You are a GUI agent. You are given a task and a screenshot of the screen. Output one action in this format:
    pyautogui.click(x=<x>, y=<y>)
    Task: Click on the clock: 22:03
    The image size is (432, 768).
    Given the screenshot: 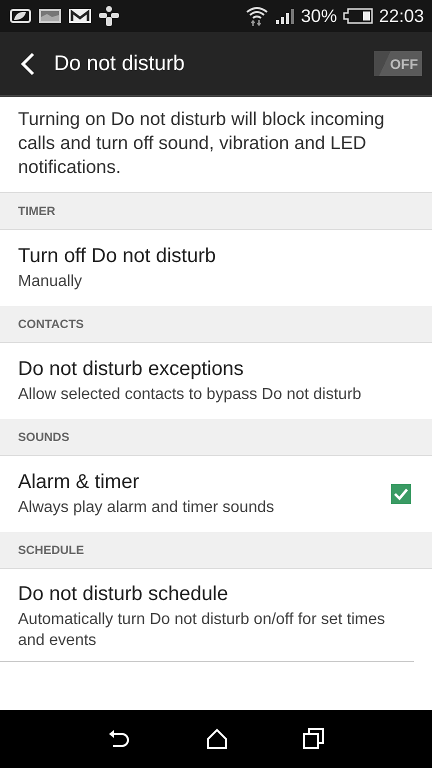 What is the action you would take?
    pyautogui.click(x=401, y=16)
    